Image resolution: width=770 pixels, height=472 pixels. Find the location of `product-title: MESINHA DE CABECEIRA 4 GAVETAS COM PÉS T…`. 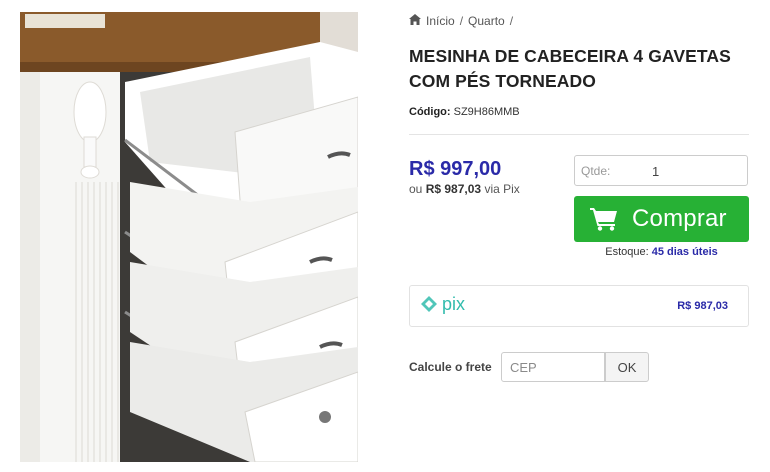

product-title: MESINHA DE CABECEIRA 4 GAVETAS COM PÉS T… is located at coordinates (570, 68).